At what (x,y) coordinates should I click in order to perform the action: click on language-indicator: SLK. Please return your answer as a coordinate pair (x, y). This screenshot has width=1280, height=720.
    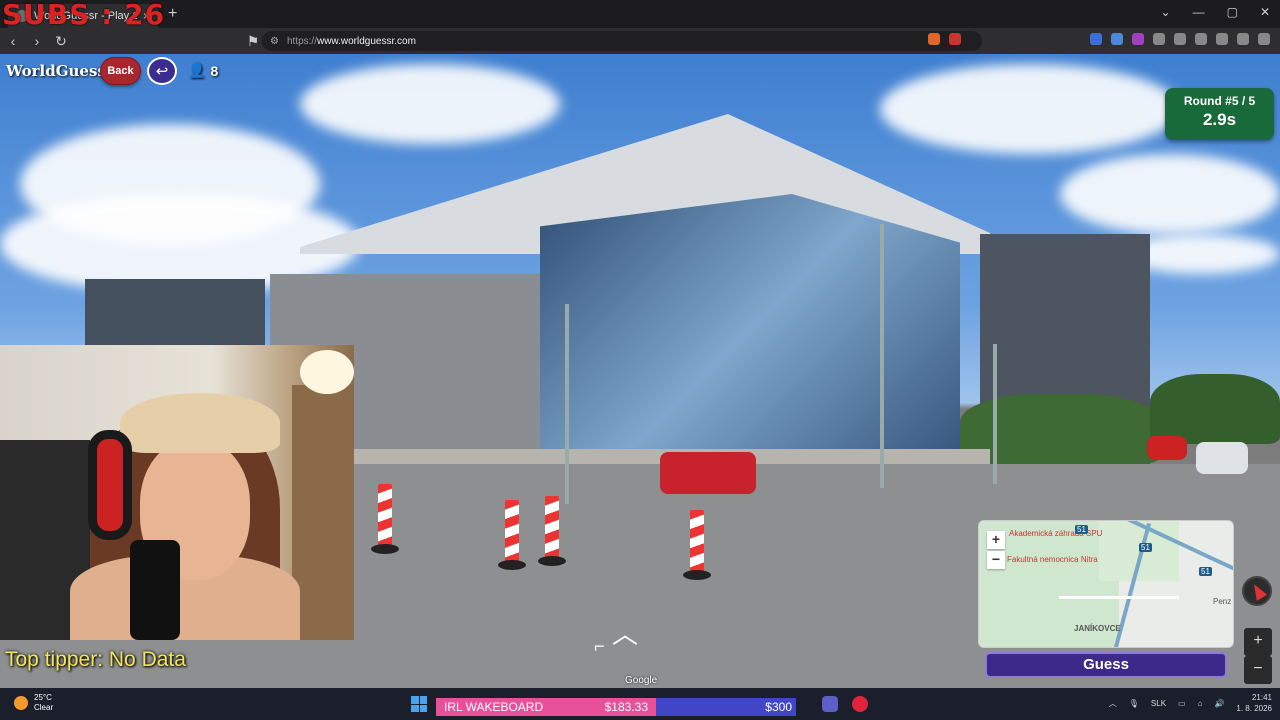
    Looking at the image, I should click on (1158, 703).